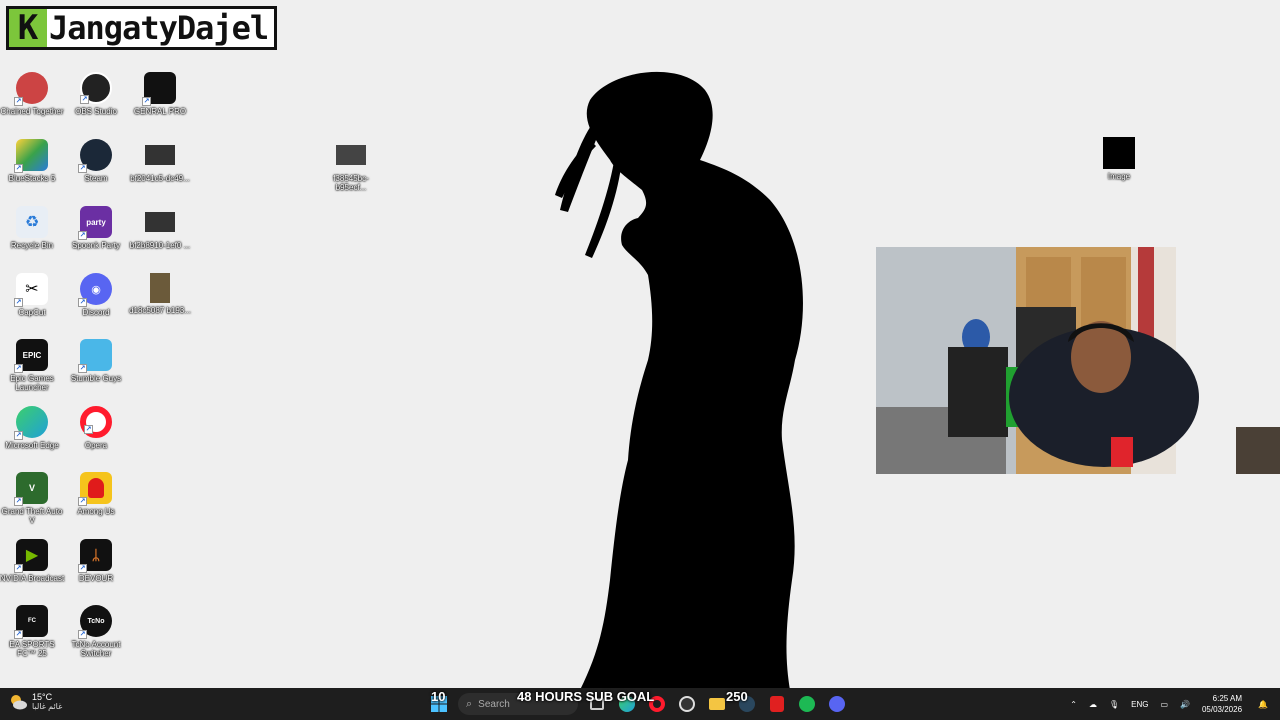 The height and width of the screenshot is (720, 1280). What do you see at coordinates (160, 103) in the screenshot?
I see `desktop-icon-genral-pro: ↗ GENRAL PRO` at bounding box center [160, 103].